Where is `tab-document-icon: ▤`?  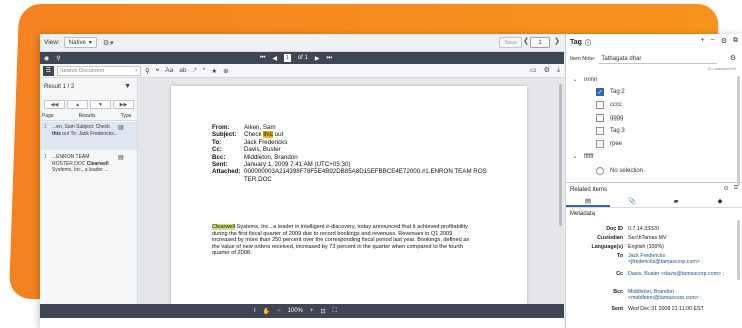 tab-document-icon: ▤ is located at coordinates (588, 201).